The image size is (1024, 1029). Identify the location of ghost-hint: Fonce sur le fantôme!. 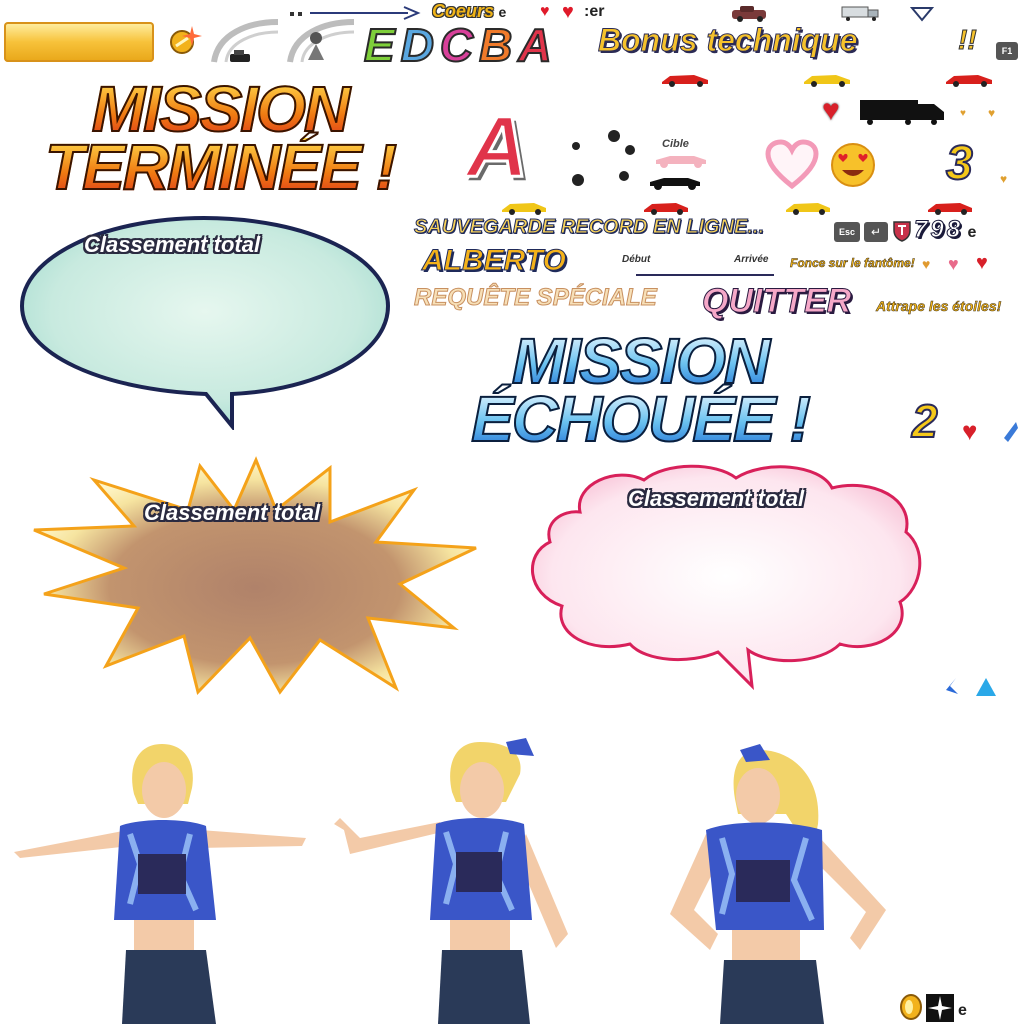
(852, 263).